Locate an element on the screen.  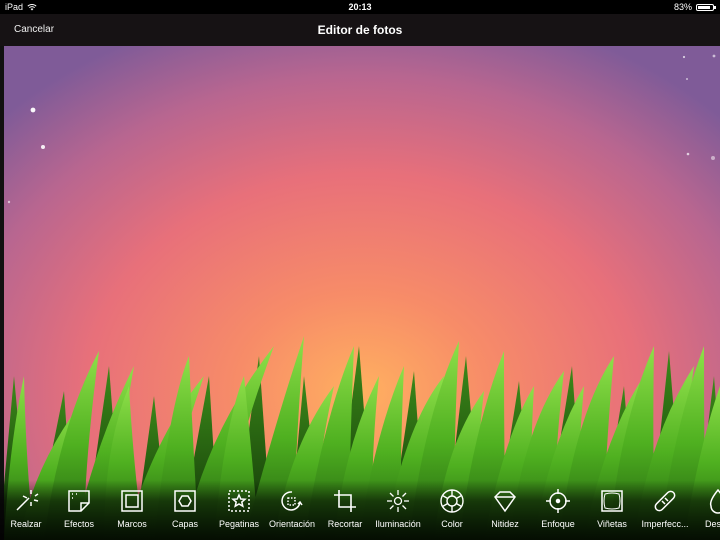
nav-bar: Cancelar Editor de fotos is located at coordinates (360, 30).